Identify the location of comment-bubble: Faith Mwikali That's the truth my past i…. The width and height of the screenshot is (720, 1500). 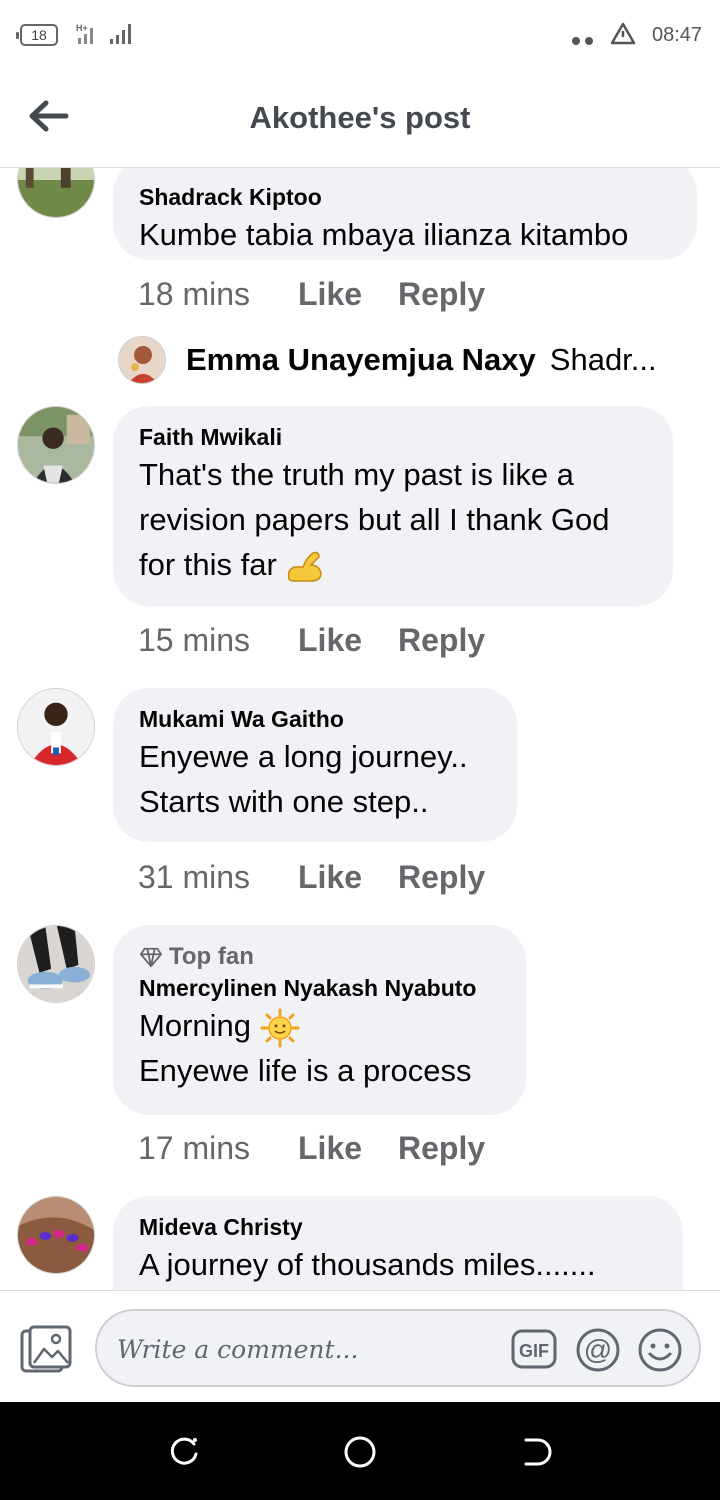
(393, 506).